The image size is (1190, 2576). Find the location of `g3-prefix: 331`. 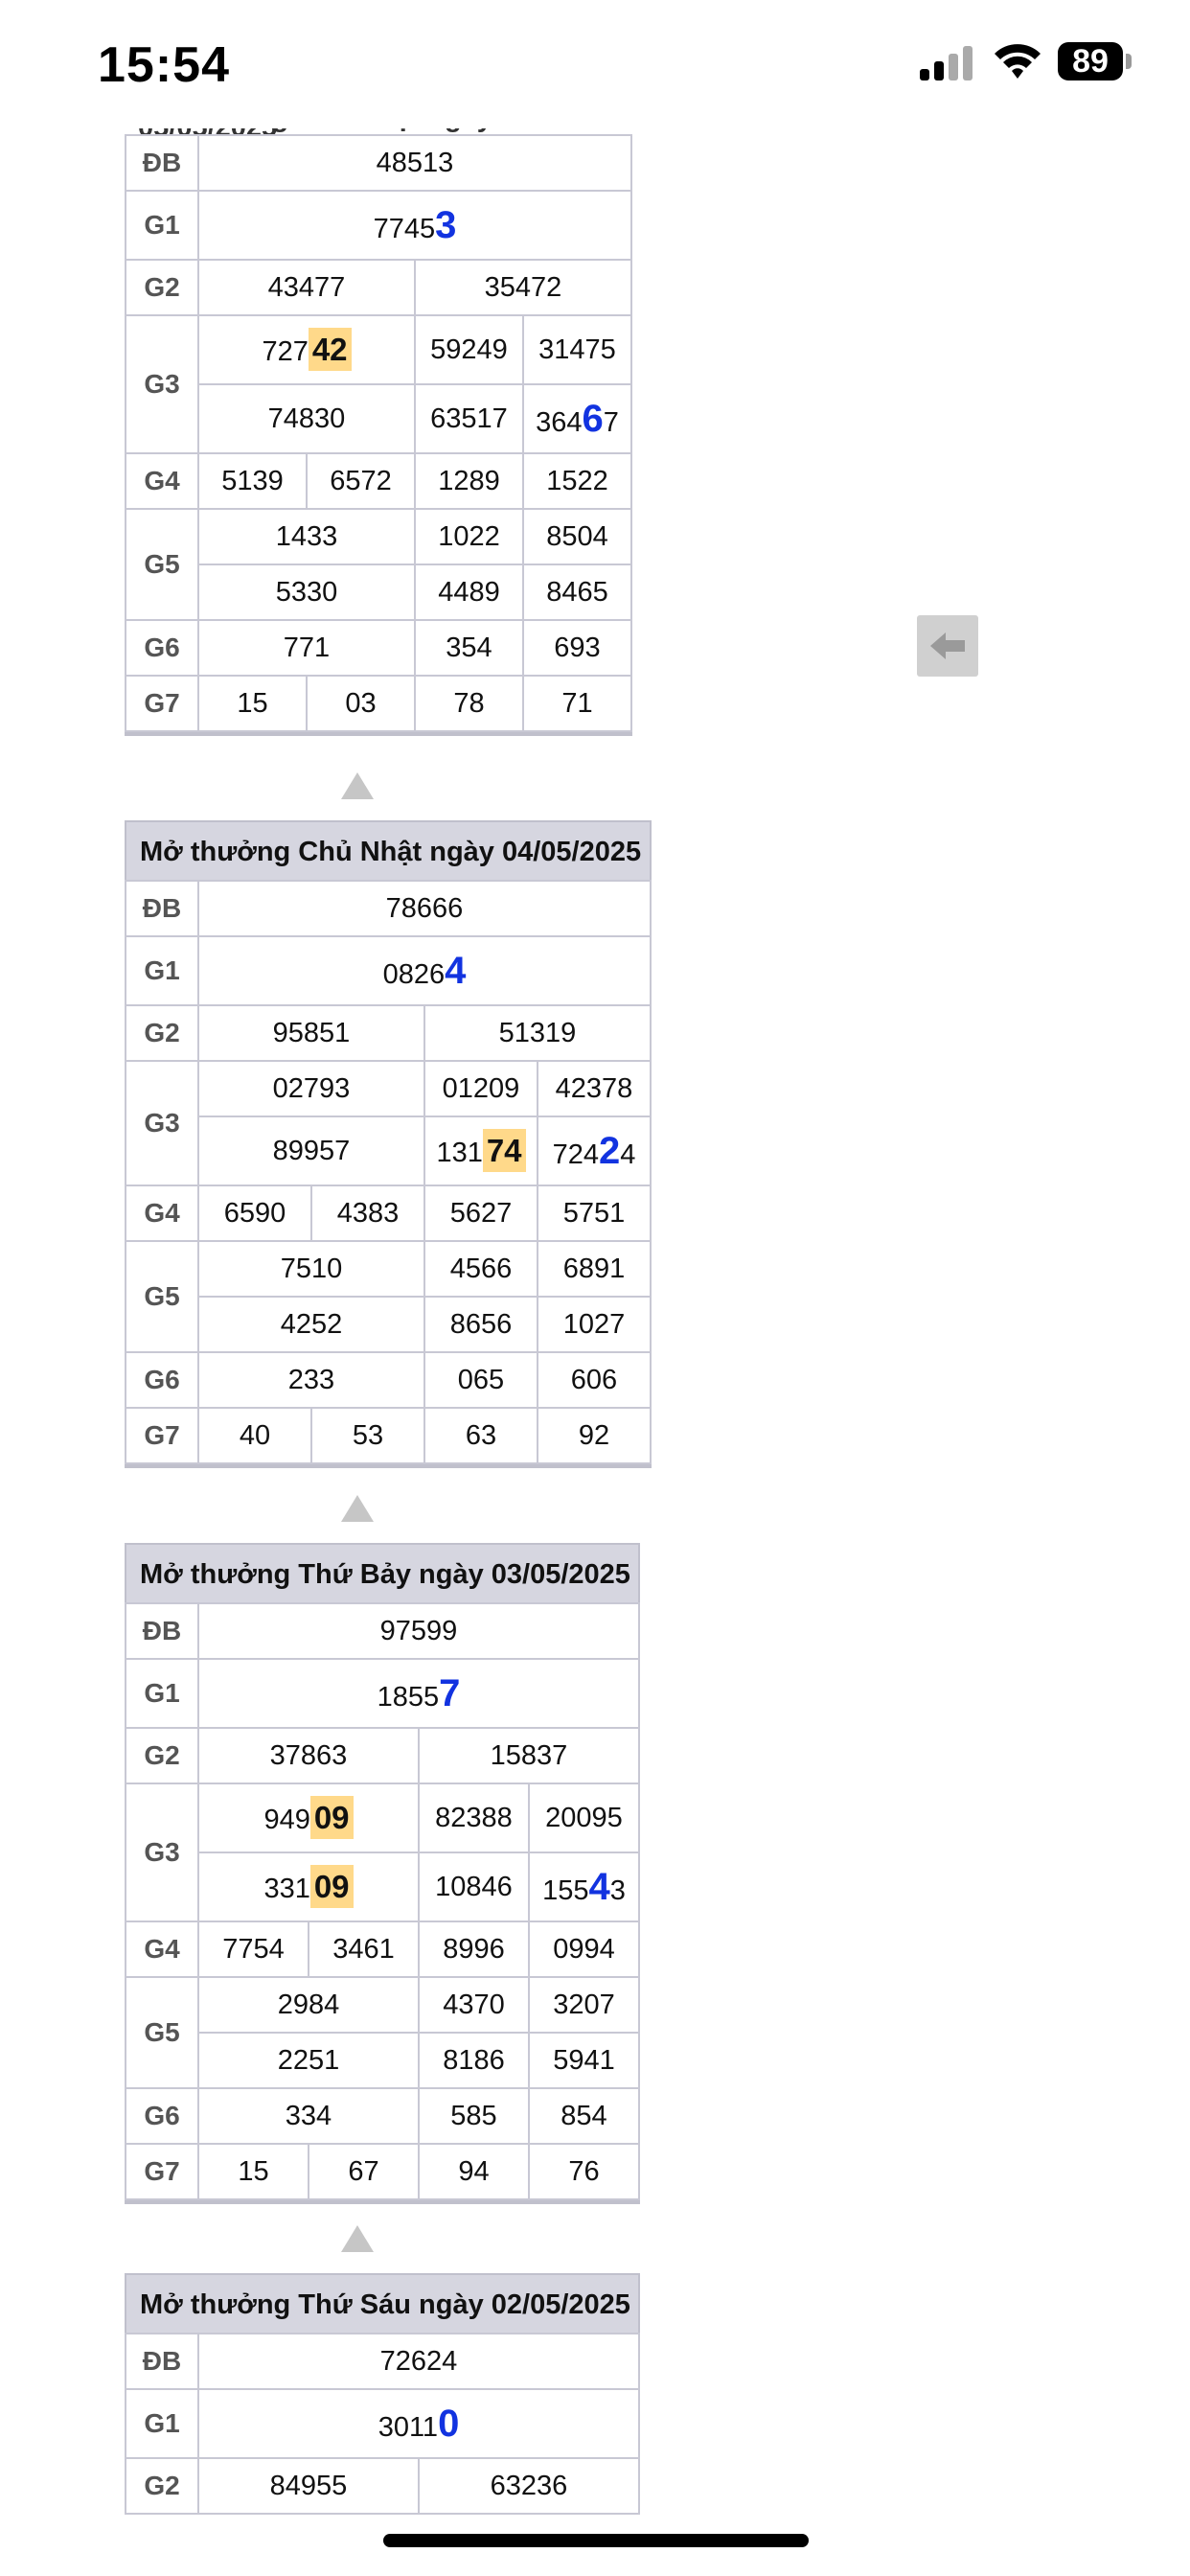

g3-prefix: 331 is located at coordinates (287, 1889).